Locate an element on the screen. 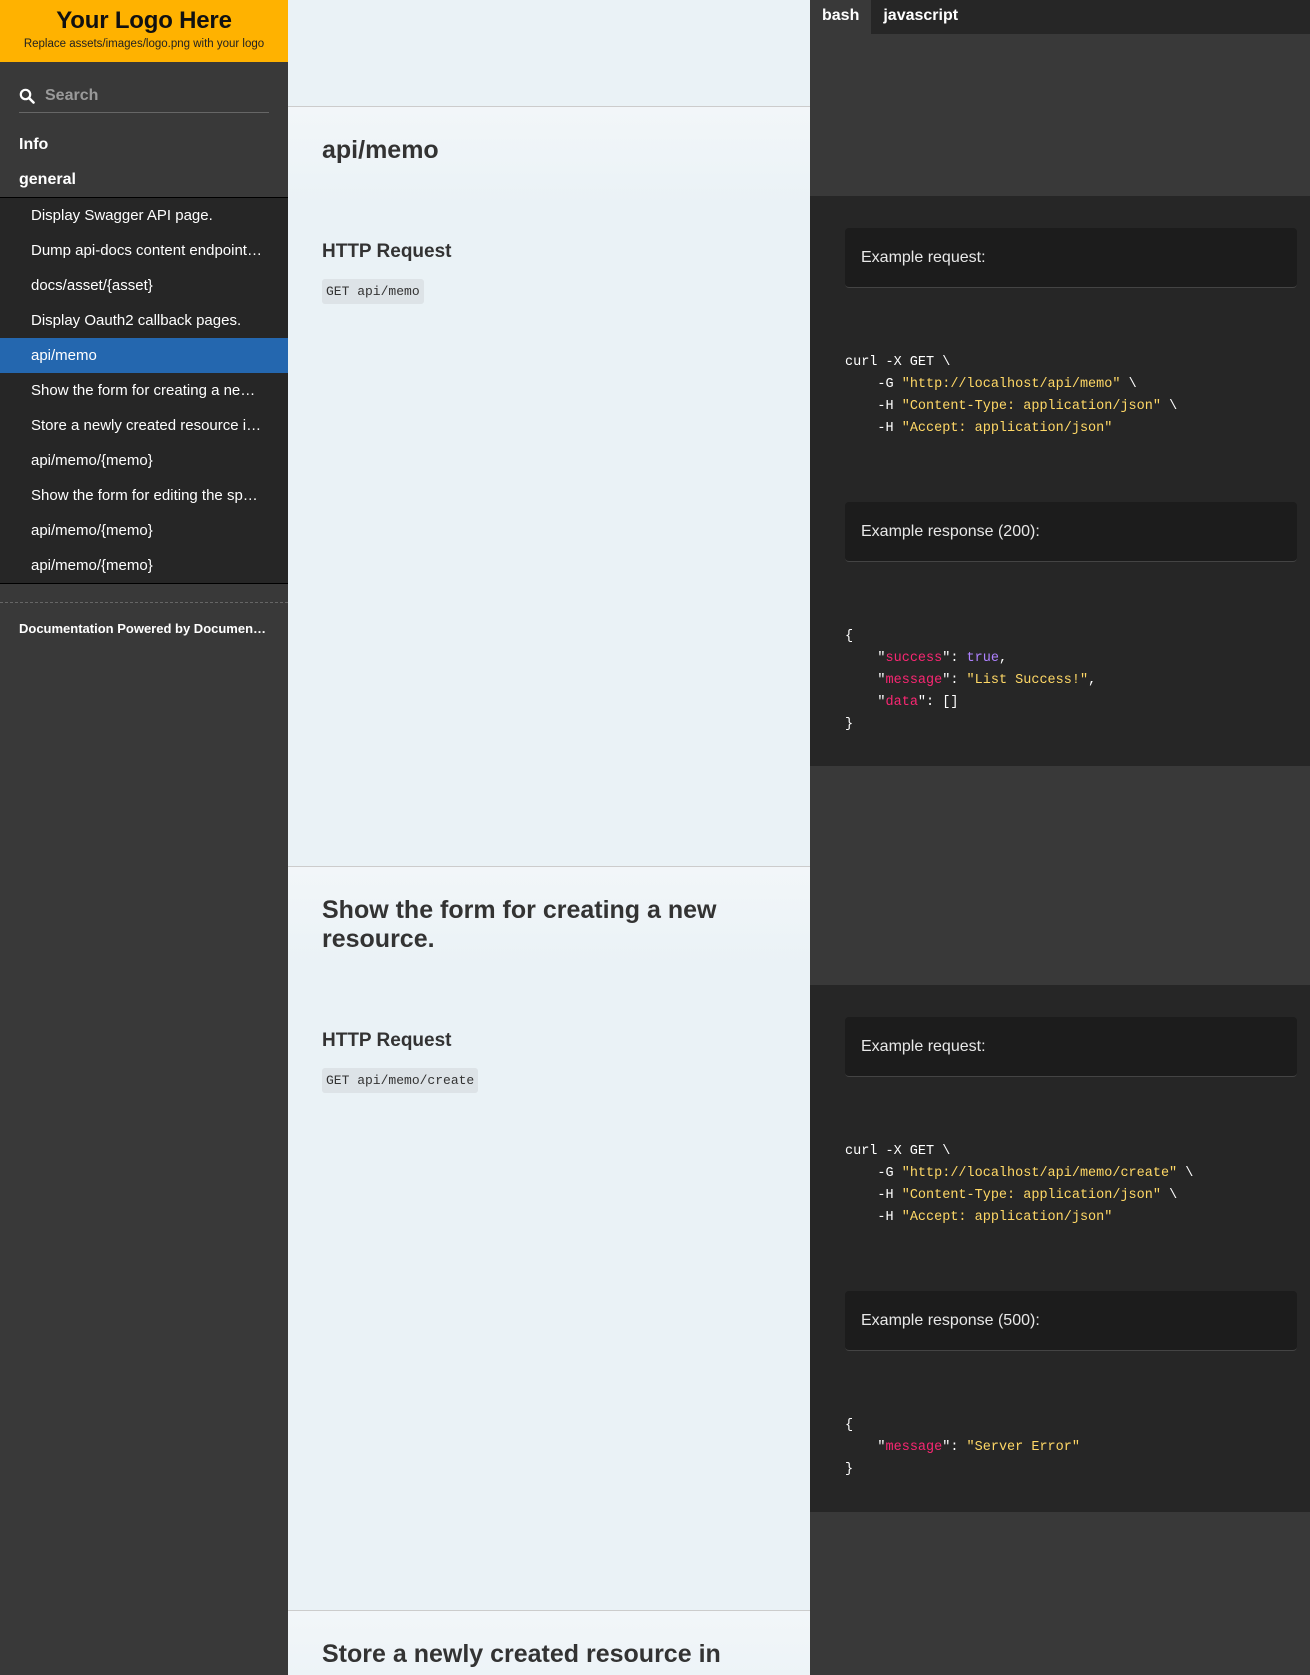 This screenshot has height=1675, width=1310. logo-title: Your Logo Here is located at coordinates (144, 20).